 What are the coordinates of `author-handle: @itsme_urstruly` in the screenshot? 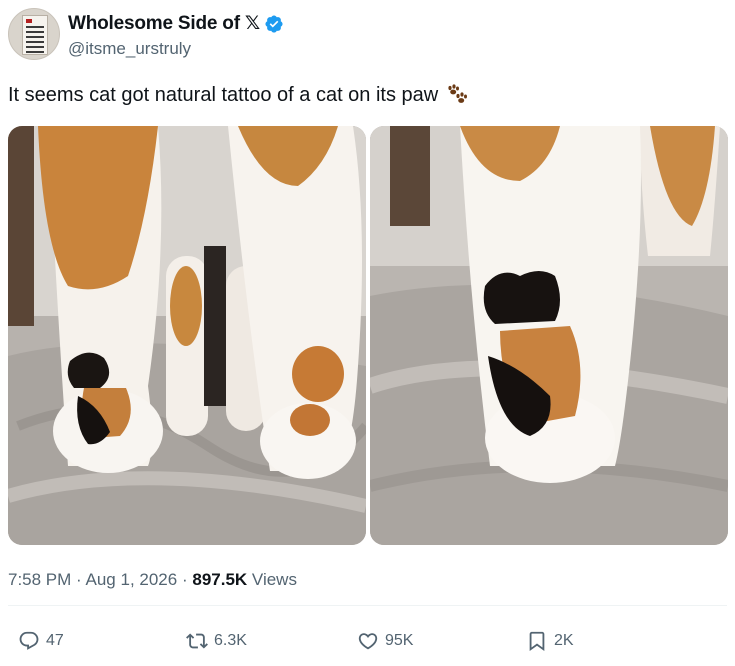 It's located at (129, 49).